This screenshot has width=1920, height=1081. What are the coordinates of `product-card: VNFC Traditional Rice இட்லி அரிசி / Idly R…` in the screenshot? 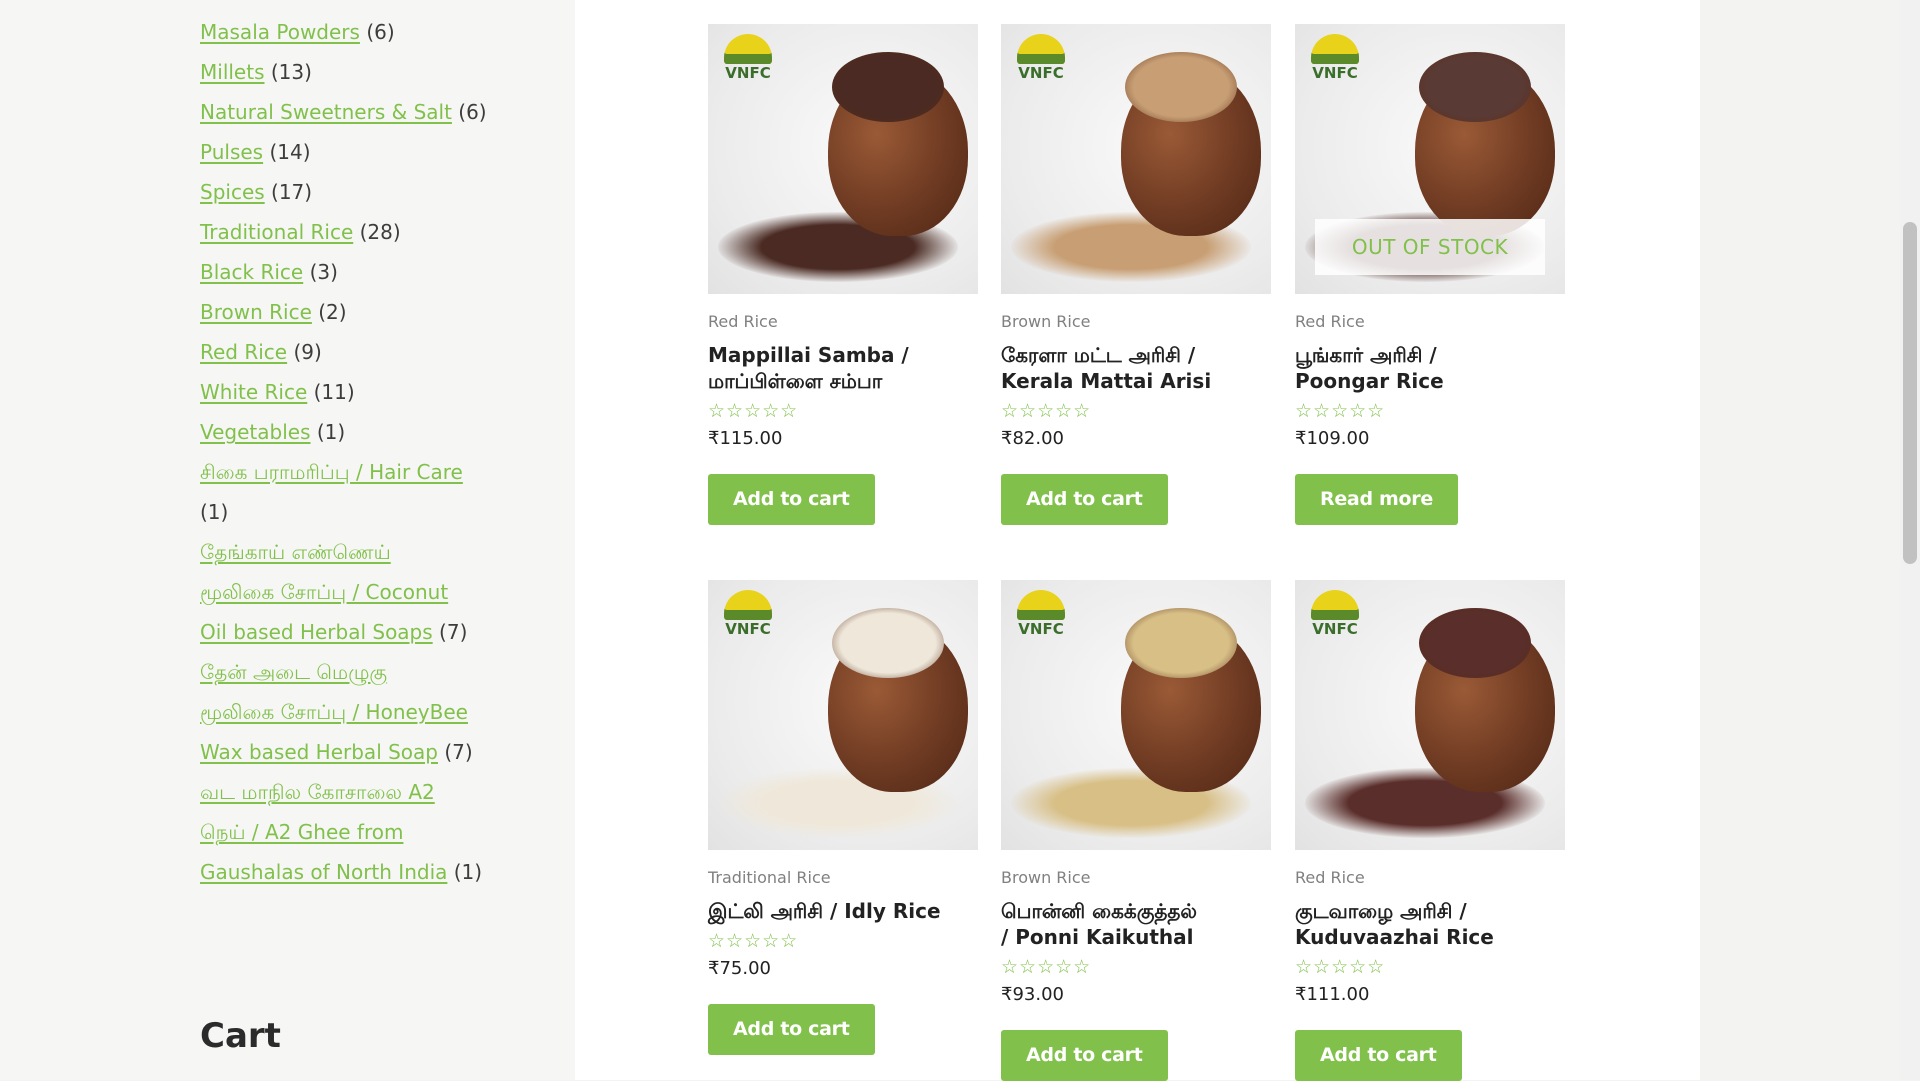 It's located at (843, 817).